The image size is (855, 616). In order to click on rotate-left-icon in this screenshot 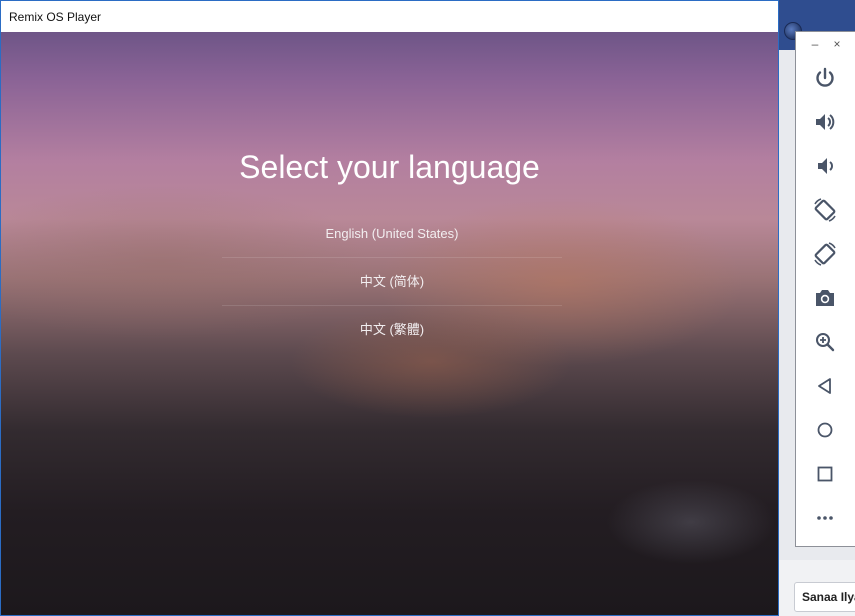, I will do `click(825, 210)`.